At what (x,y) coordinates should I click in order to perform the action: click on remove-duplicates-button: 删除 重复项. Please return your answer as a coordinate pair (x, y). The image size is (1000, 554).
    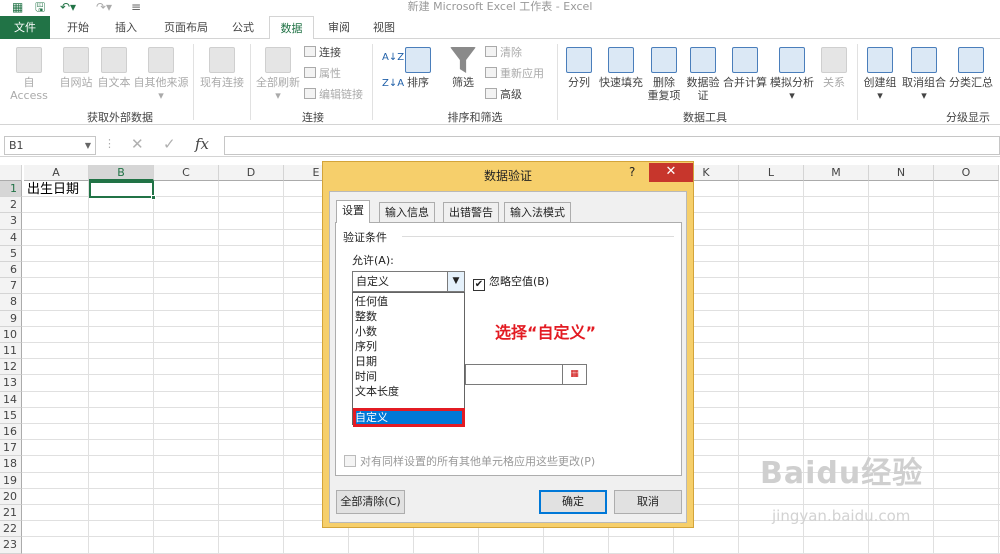
    Looking at the image, I should click on (664, 74).